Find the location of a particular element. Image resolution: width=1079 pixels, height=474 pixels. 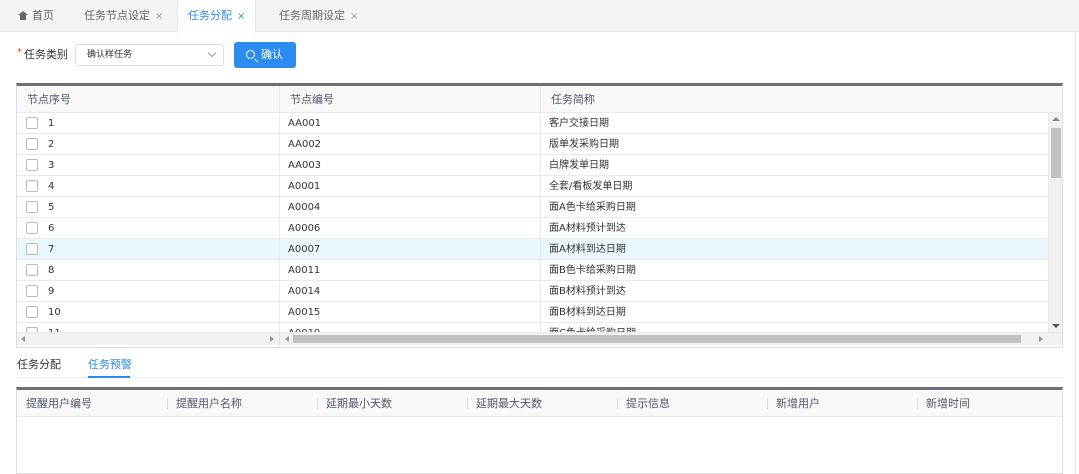

task-category-value: 确认样任务 is located at coordinates (110, 55).